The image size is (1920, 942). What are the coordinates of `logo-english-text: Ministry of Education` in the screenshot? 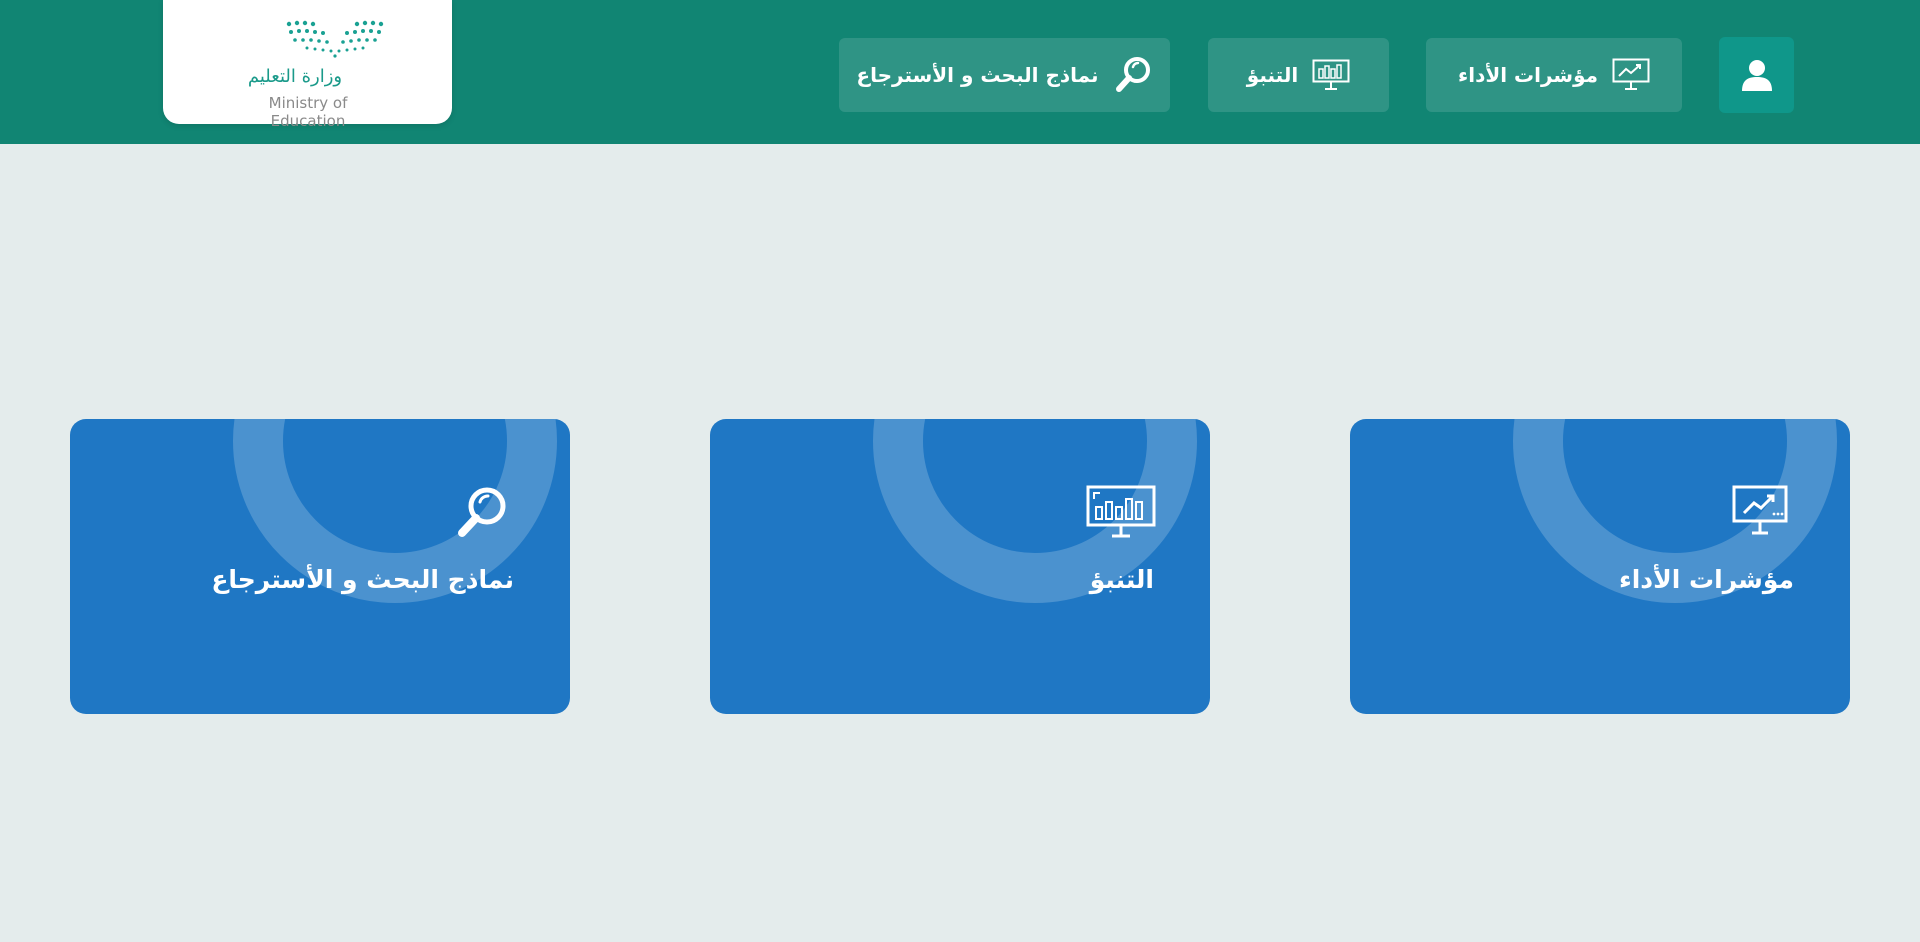 It's located at (308, 112).